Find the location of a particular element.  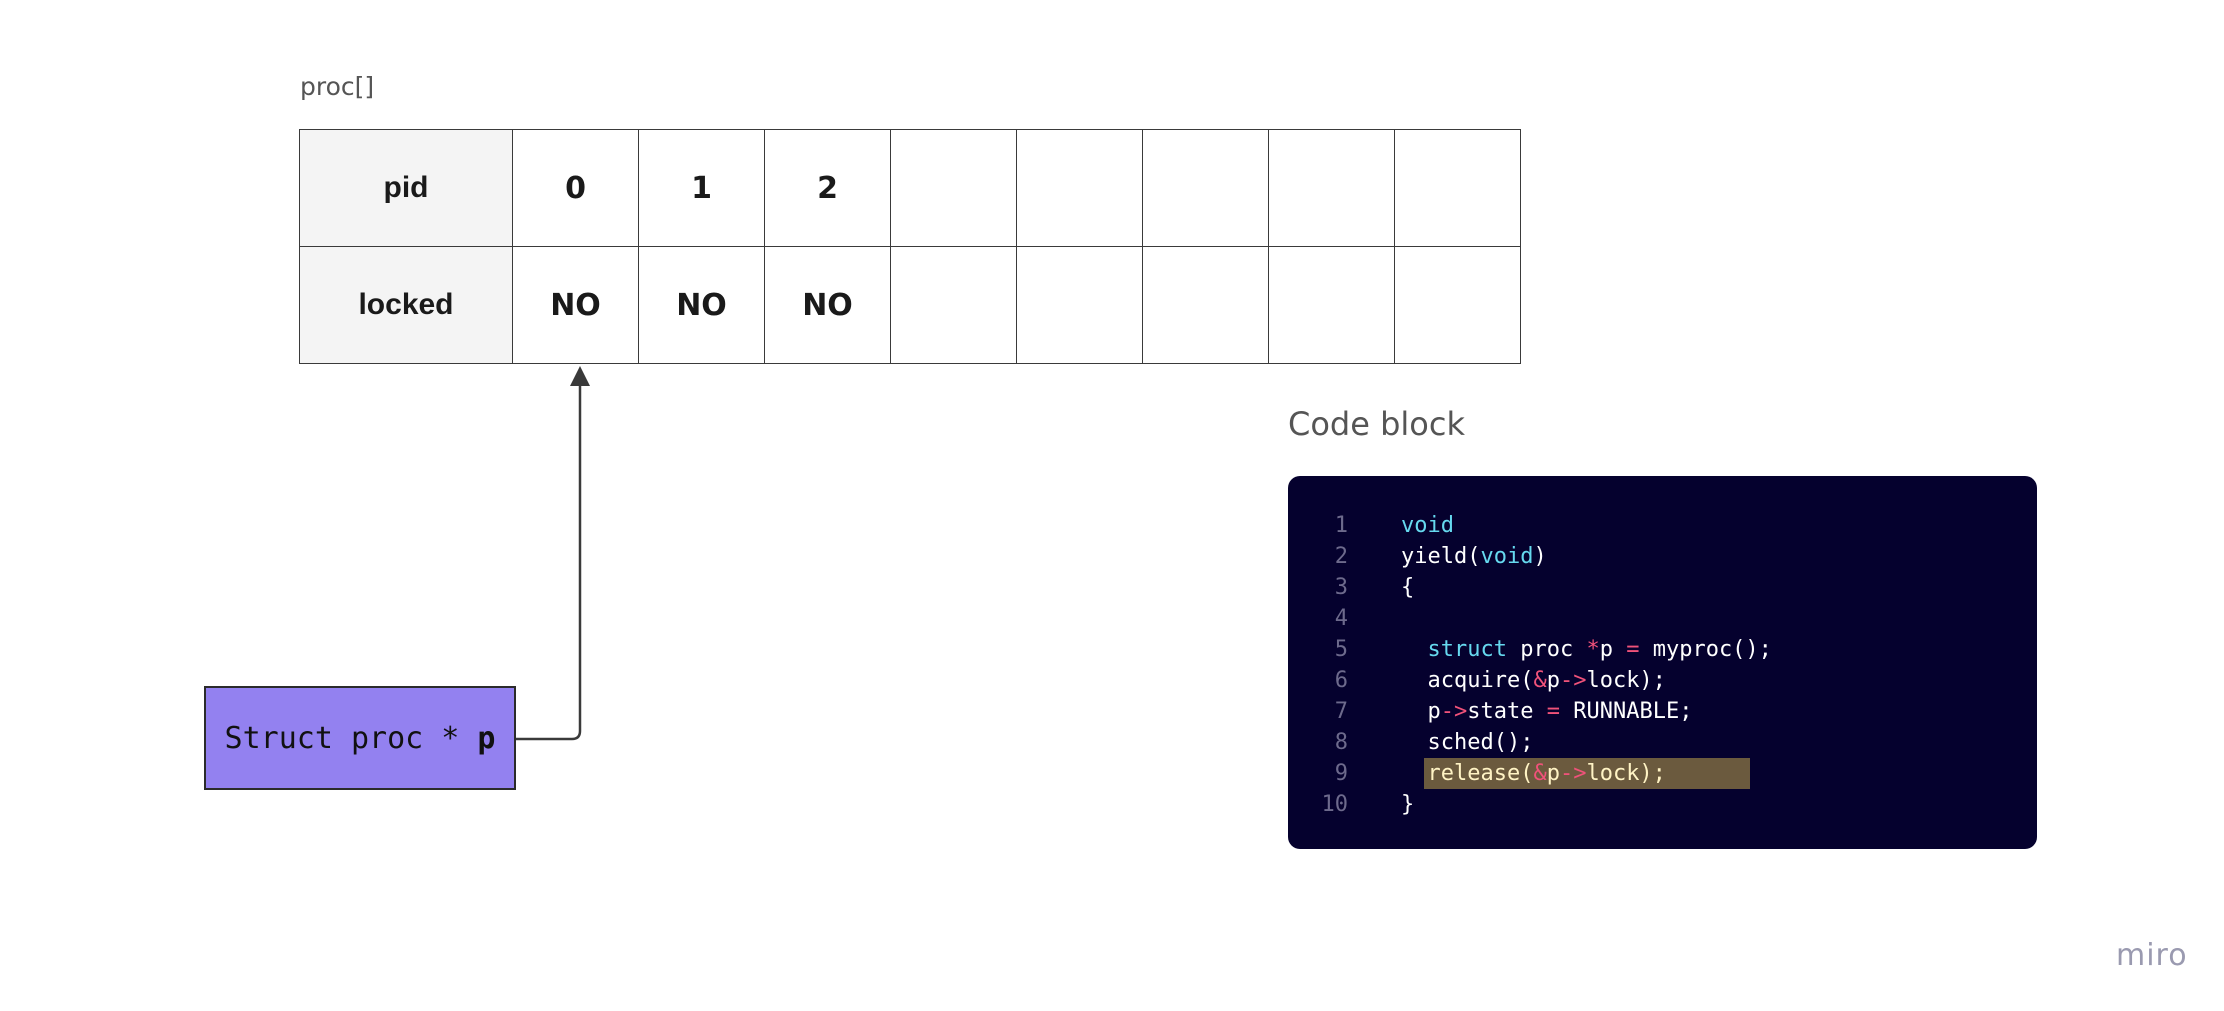

code-line: 7 p->state = RUNNABLE; is located at coordinates (1662, 711).